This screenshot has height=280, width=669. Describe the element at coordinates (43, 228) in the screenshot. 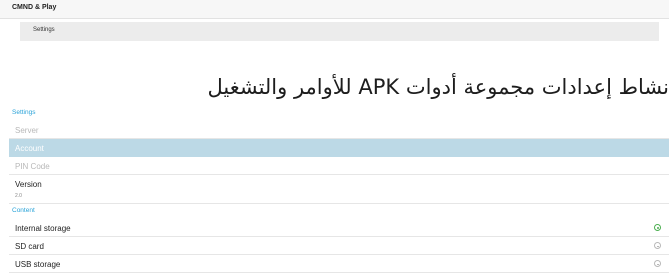

I see `content-item-label: Internal storage` at that location.